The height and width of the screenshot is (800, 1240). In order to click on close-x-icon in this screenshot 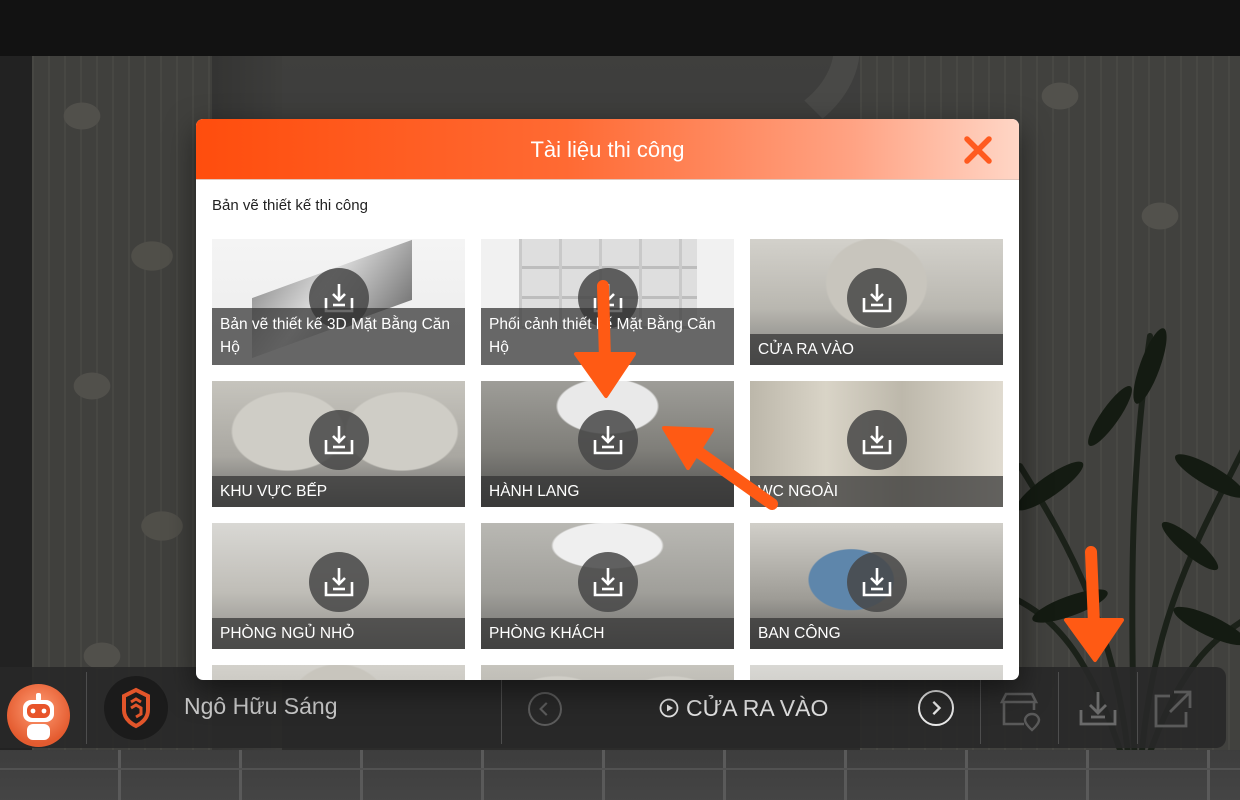, I will do `click(978, 150)`.